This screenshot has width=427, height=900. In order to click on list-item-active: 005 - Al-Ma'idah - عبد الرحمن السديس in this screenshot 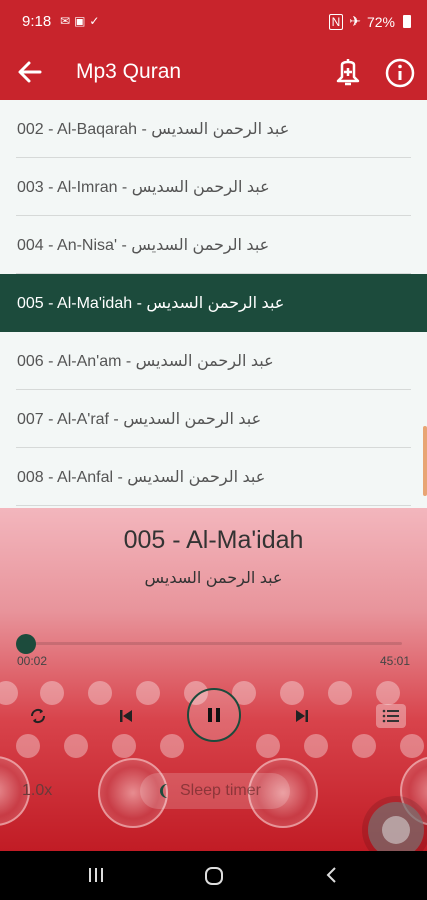, I will do `click(213, 303)`.